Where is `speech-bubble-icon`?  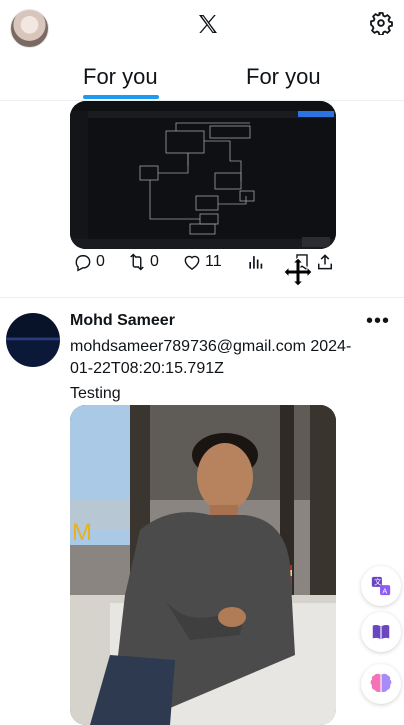 speech-bubble-icon is located at coordinates (83, 263).